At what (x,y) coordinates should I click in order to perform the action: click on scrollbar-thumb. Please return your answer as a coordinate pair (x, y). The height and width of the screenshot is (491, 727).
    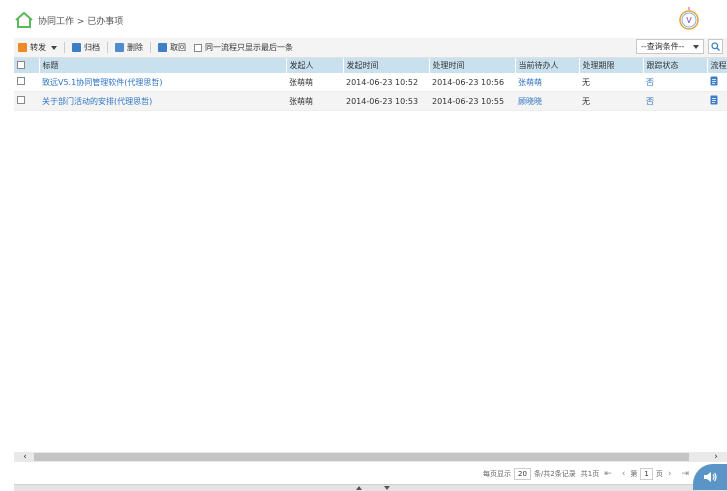
    Looking at the image, I should click on (361, 457).